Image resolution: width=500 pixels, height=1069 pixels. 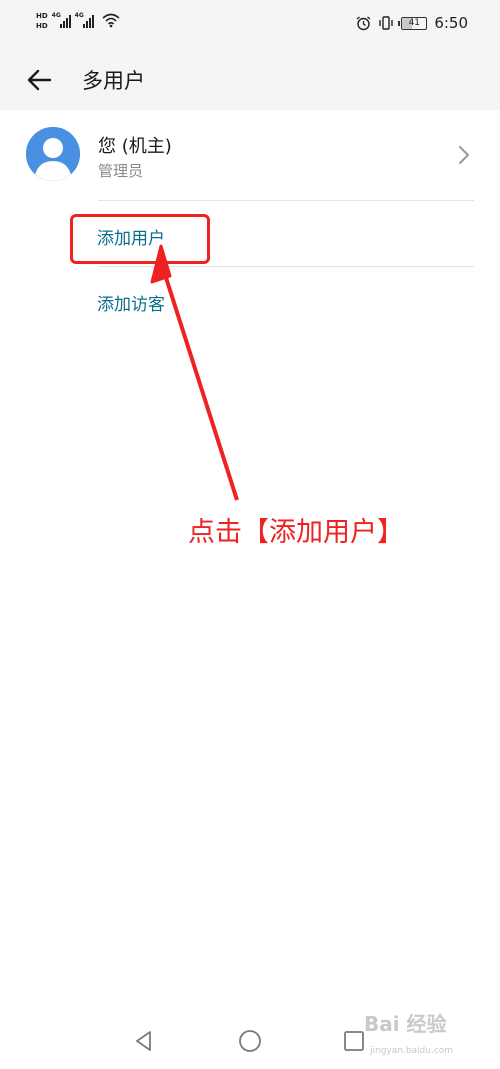 What do you see at coordinates (144, 1041) in the screenshot?
I see `triangle-back-icon` at bounding box center [144, 1041].